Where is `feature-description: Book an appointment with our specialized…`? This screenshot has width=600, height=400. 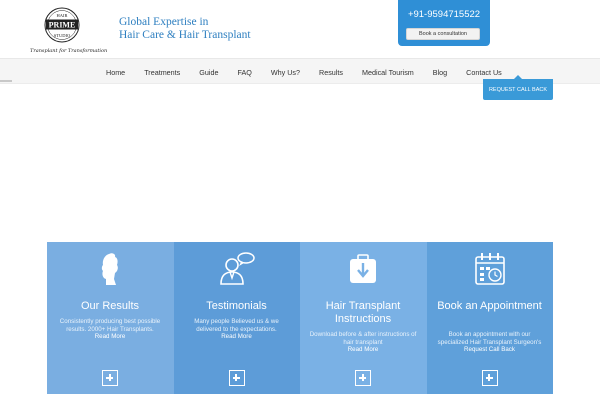
feature-description: Book an appointment with our specialized… is located at coordinates (490, 342).